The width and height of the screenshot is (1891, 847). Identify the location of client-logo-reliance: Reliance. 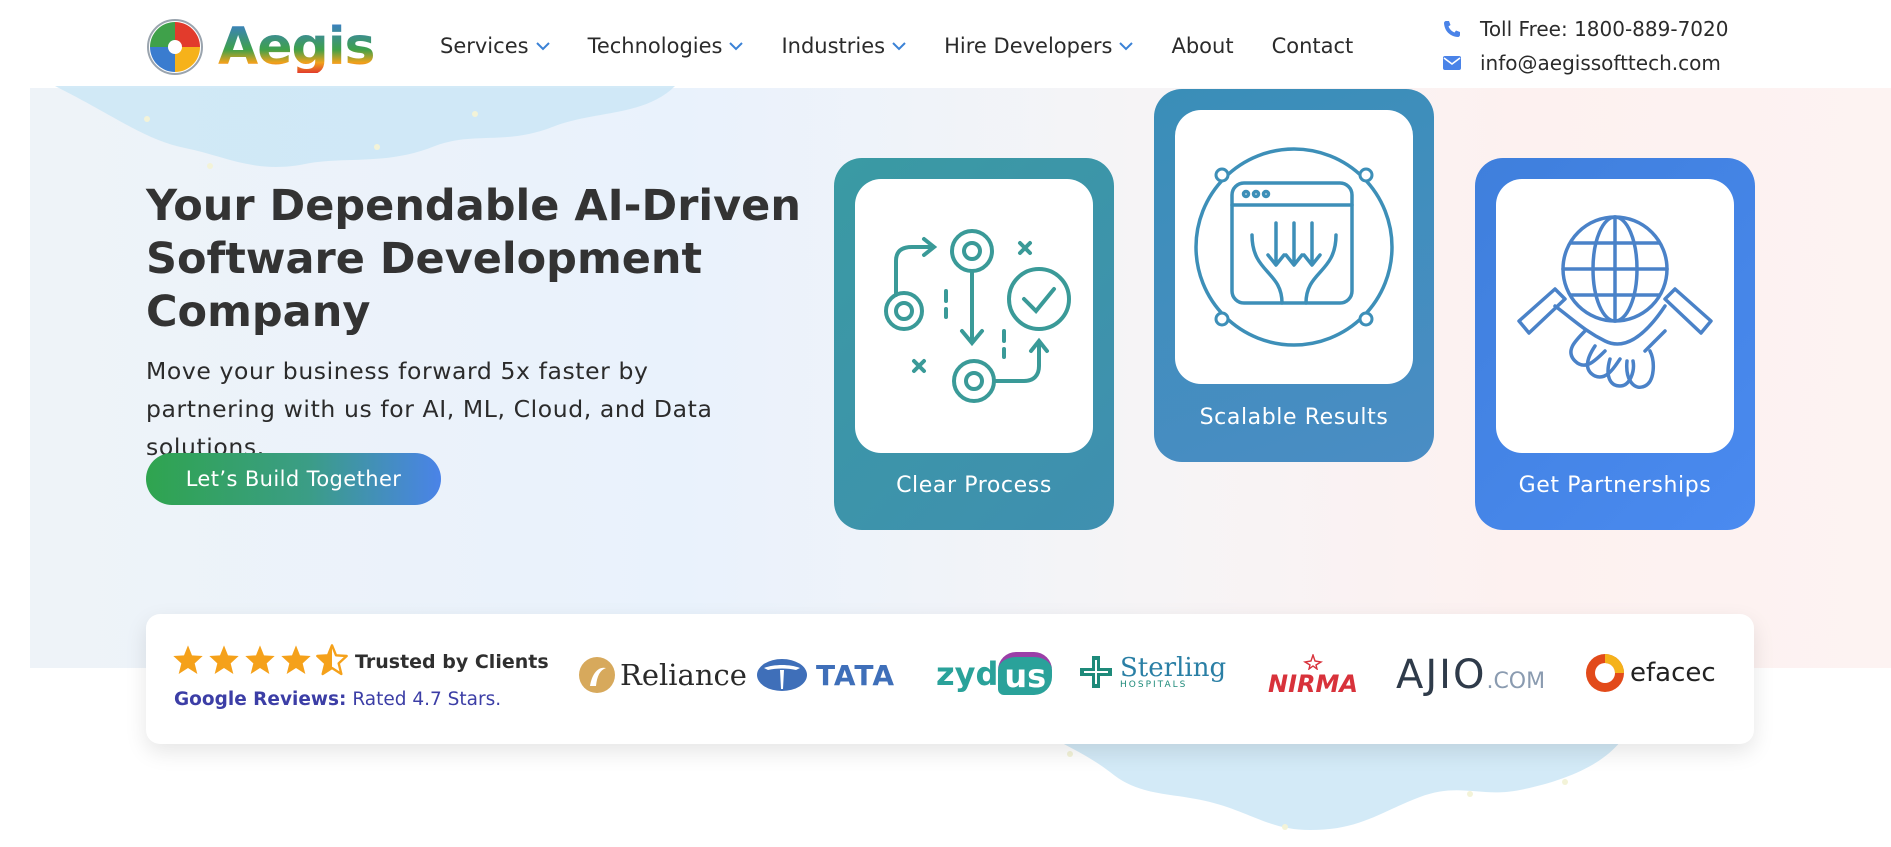
(662, 675).